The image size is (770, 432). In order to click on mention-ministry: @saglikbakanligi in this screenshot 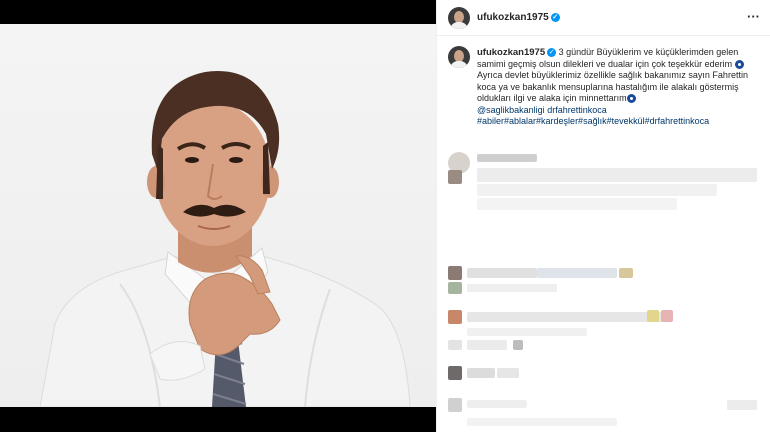, I will do `click(511, 110)`.